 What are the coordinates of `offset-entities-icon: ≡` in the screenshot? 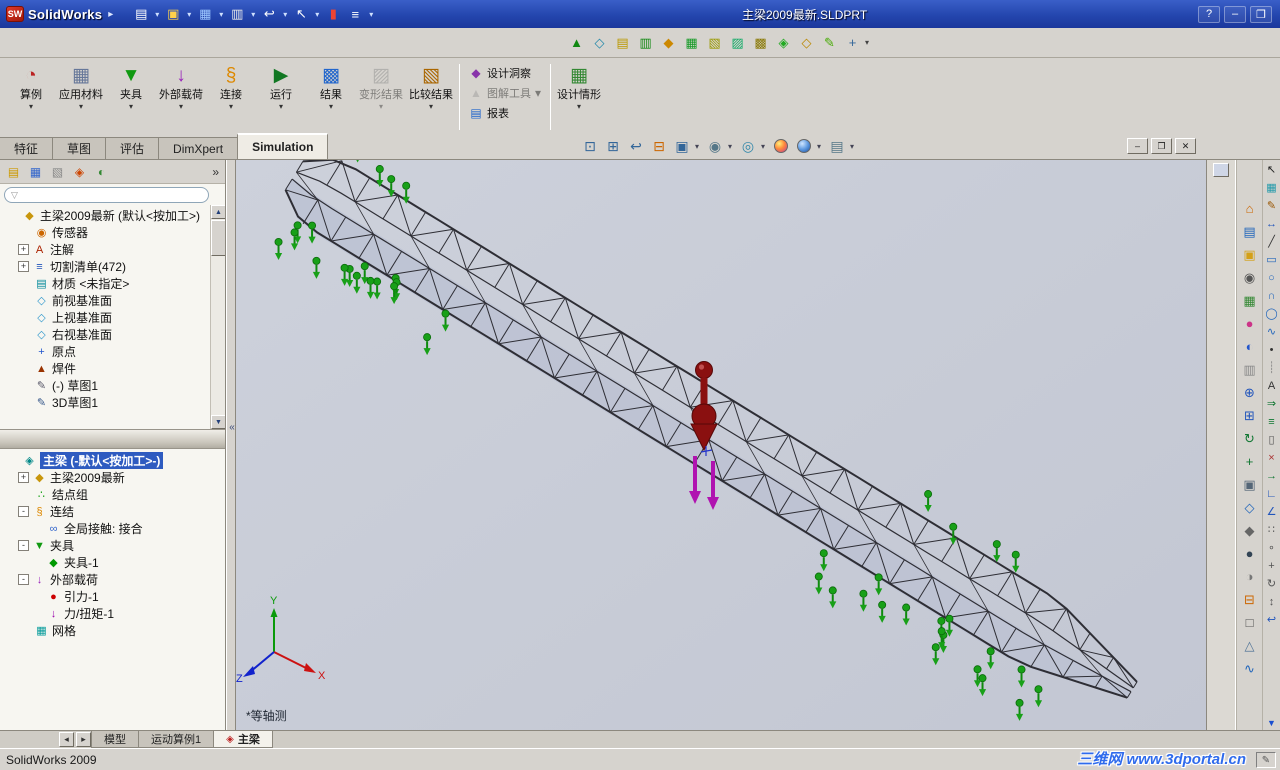 It's located at (1271, 421).